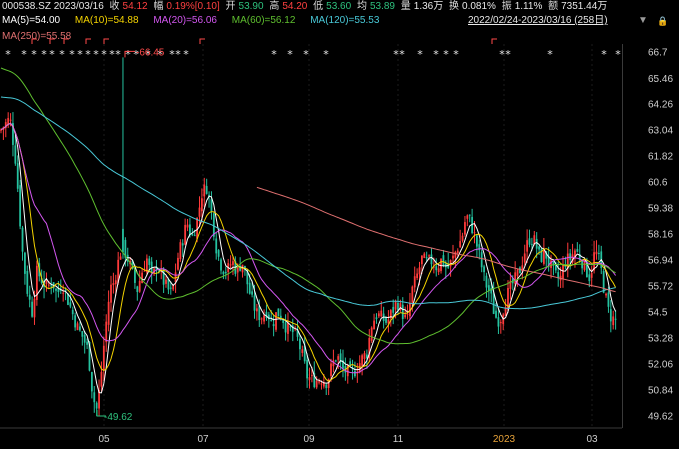  Describe the element at coordinates (660, 365) in the screenshot. I see `y-tick-label: 52.06` at that location.